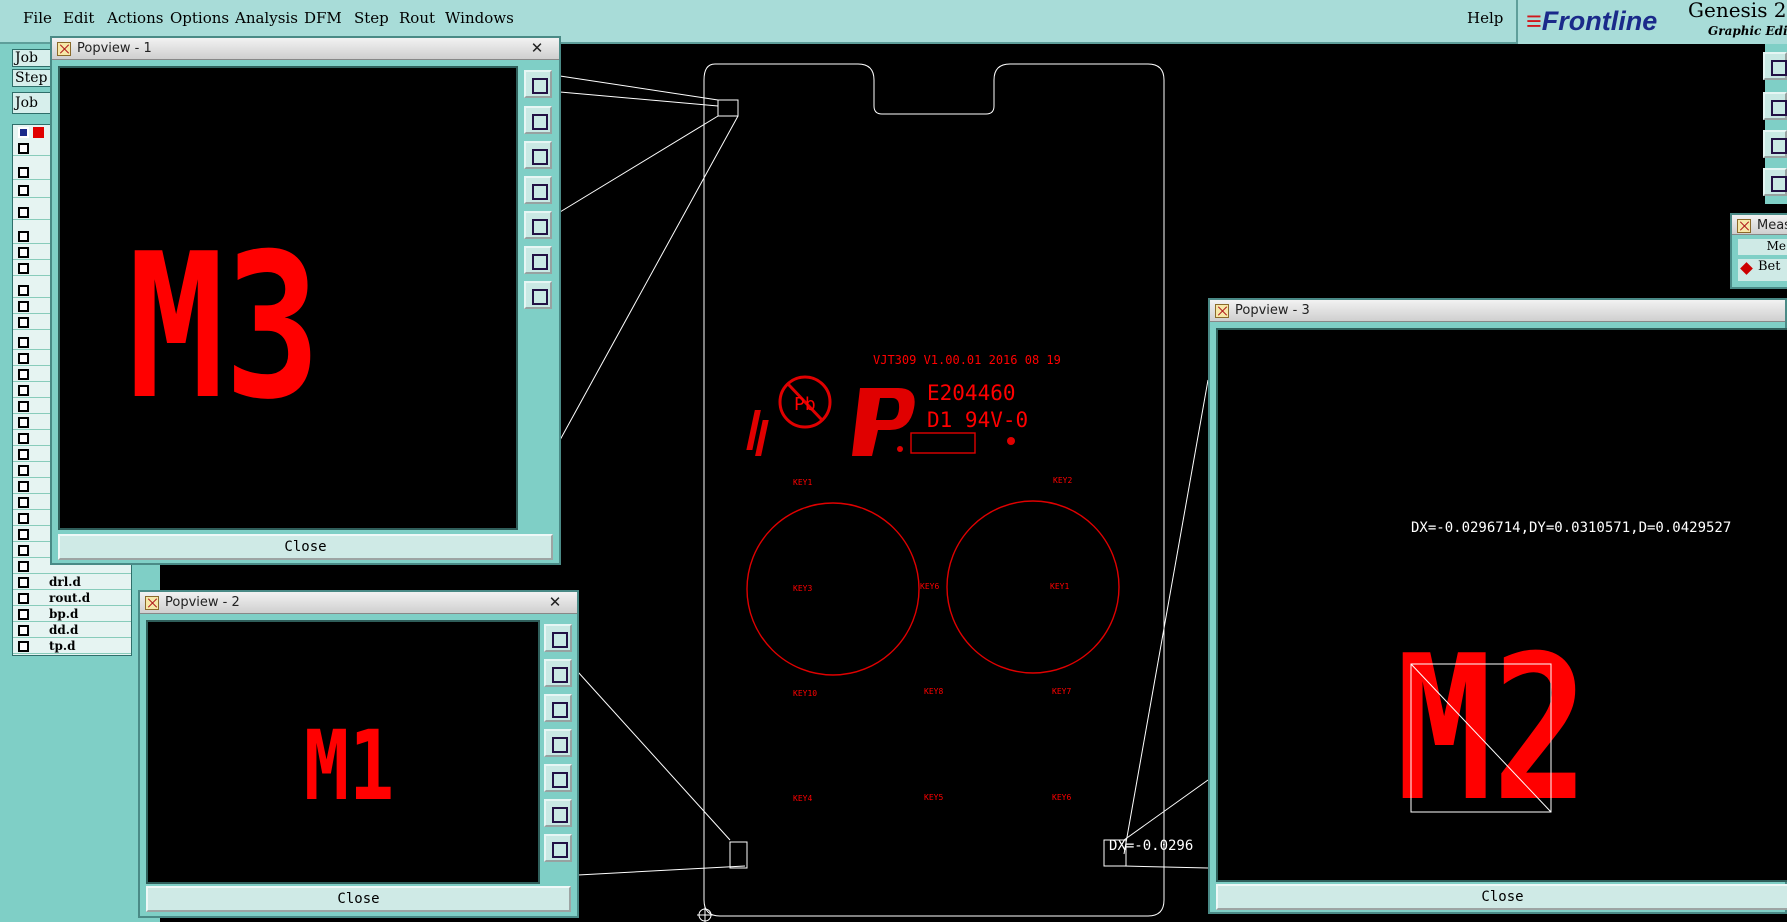  I want to click on key-label: KEY3, so click(802, 588).